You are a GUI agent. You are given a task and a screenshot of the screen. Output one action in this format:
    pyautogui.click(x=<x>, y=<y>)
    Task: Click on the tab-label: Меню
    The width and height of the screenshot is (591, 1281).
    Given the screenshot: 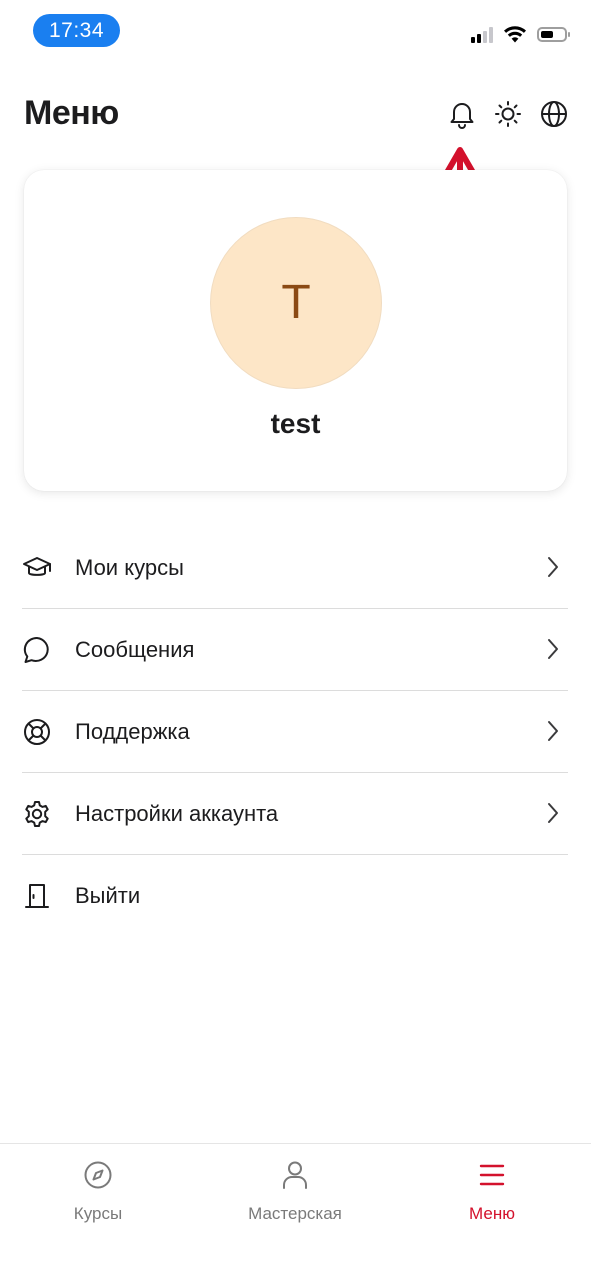 What is the action you would take?
    pyautogui.click(x=492, y=1213)
    